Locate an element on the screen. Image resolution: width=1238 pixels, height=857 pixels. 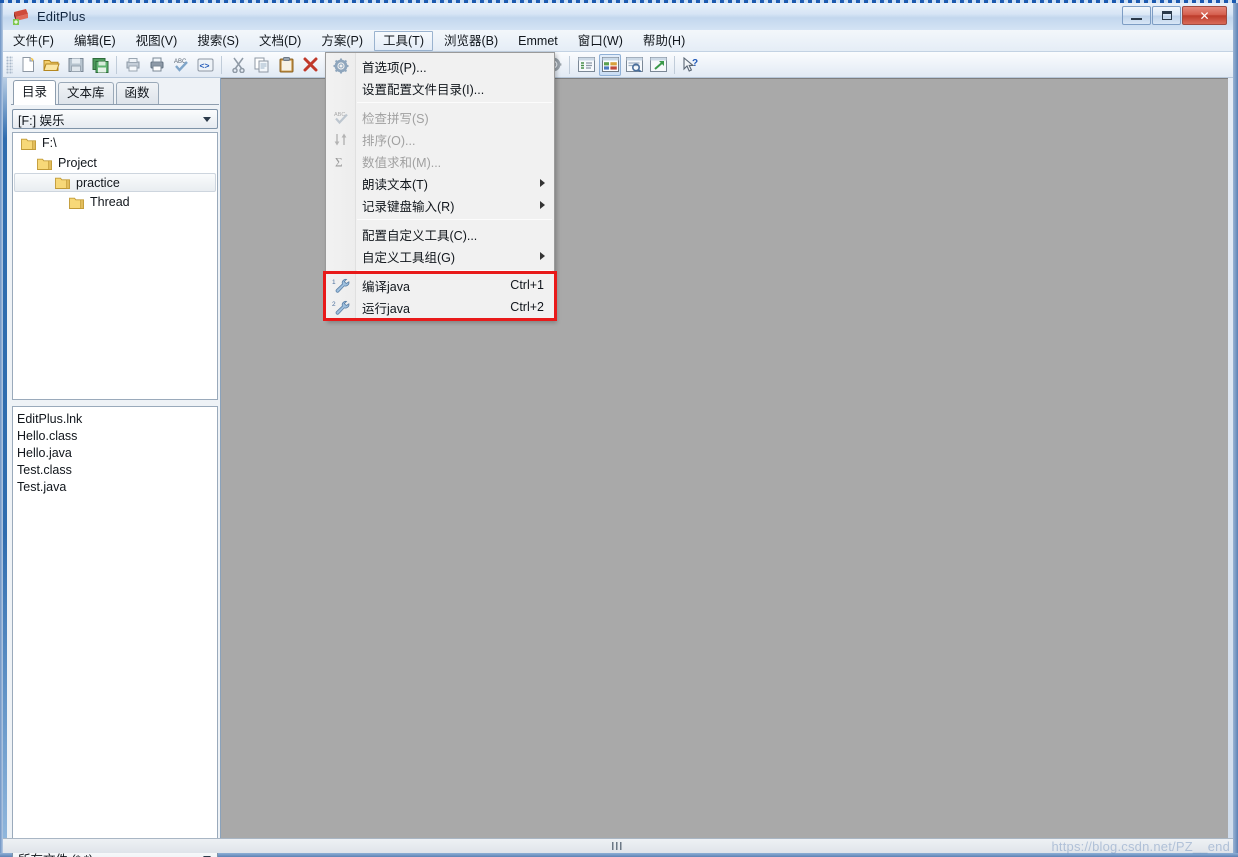
tab-function: 函数 is located at coordinates (137, 93).